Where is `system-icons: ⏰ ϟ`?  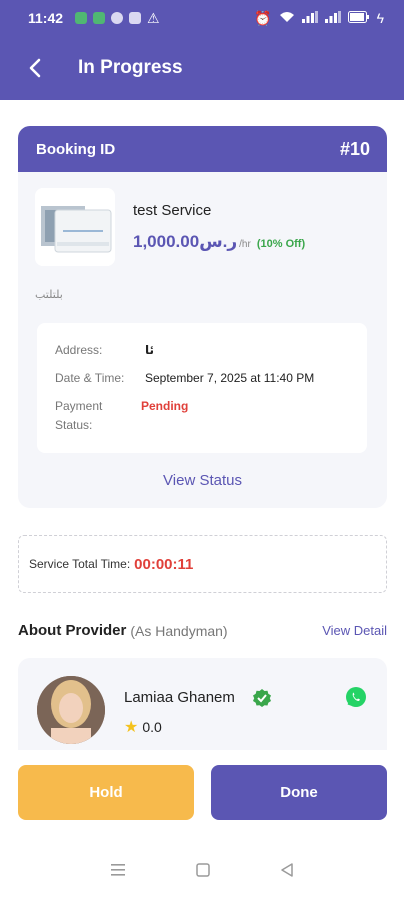
system-icons: ⏰ ϟ is located at coordinates (319, 18).